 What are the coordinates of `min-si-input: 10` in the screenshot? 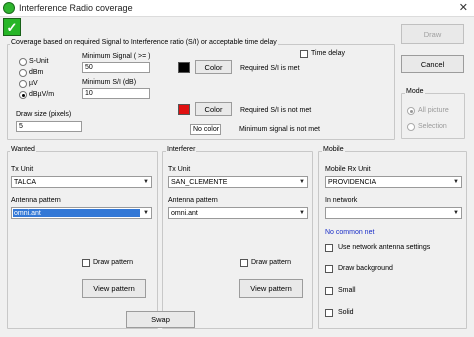 It's located at (116, 93).